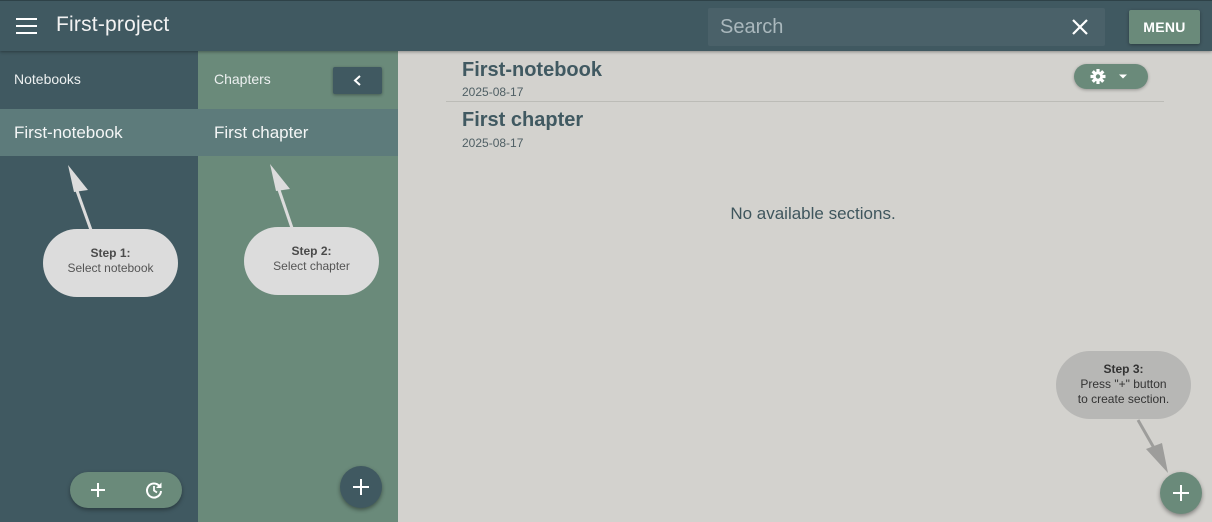  I want to click on tip-step-3-title: Step 3:, so click(1123, 369).